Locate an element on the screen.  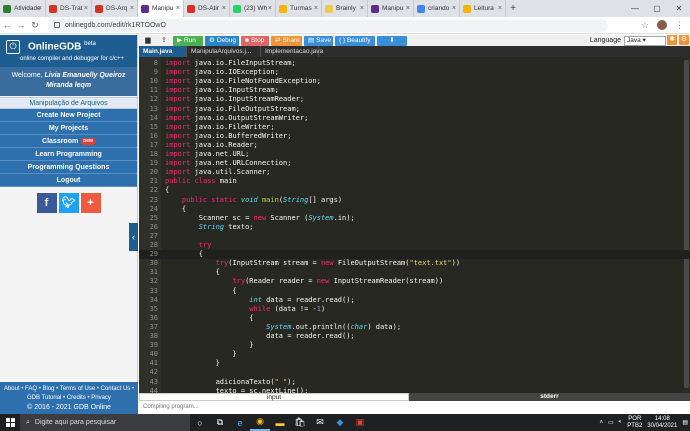
favicon-icon is located at coordinates (237, 8).